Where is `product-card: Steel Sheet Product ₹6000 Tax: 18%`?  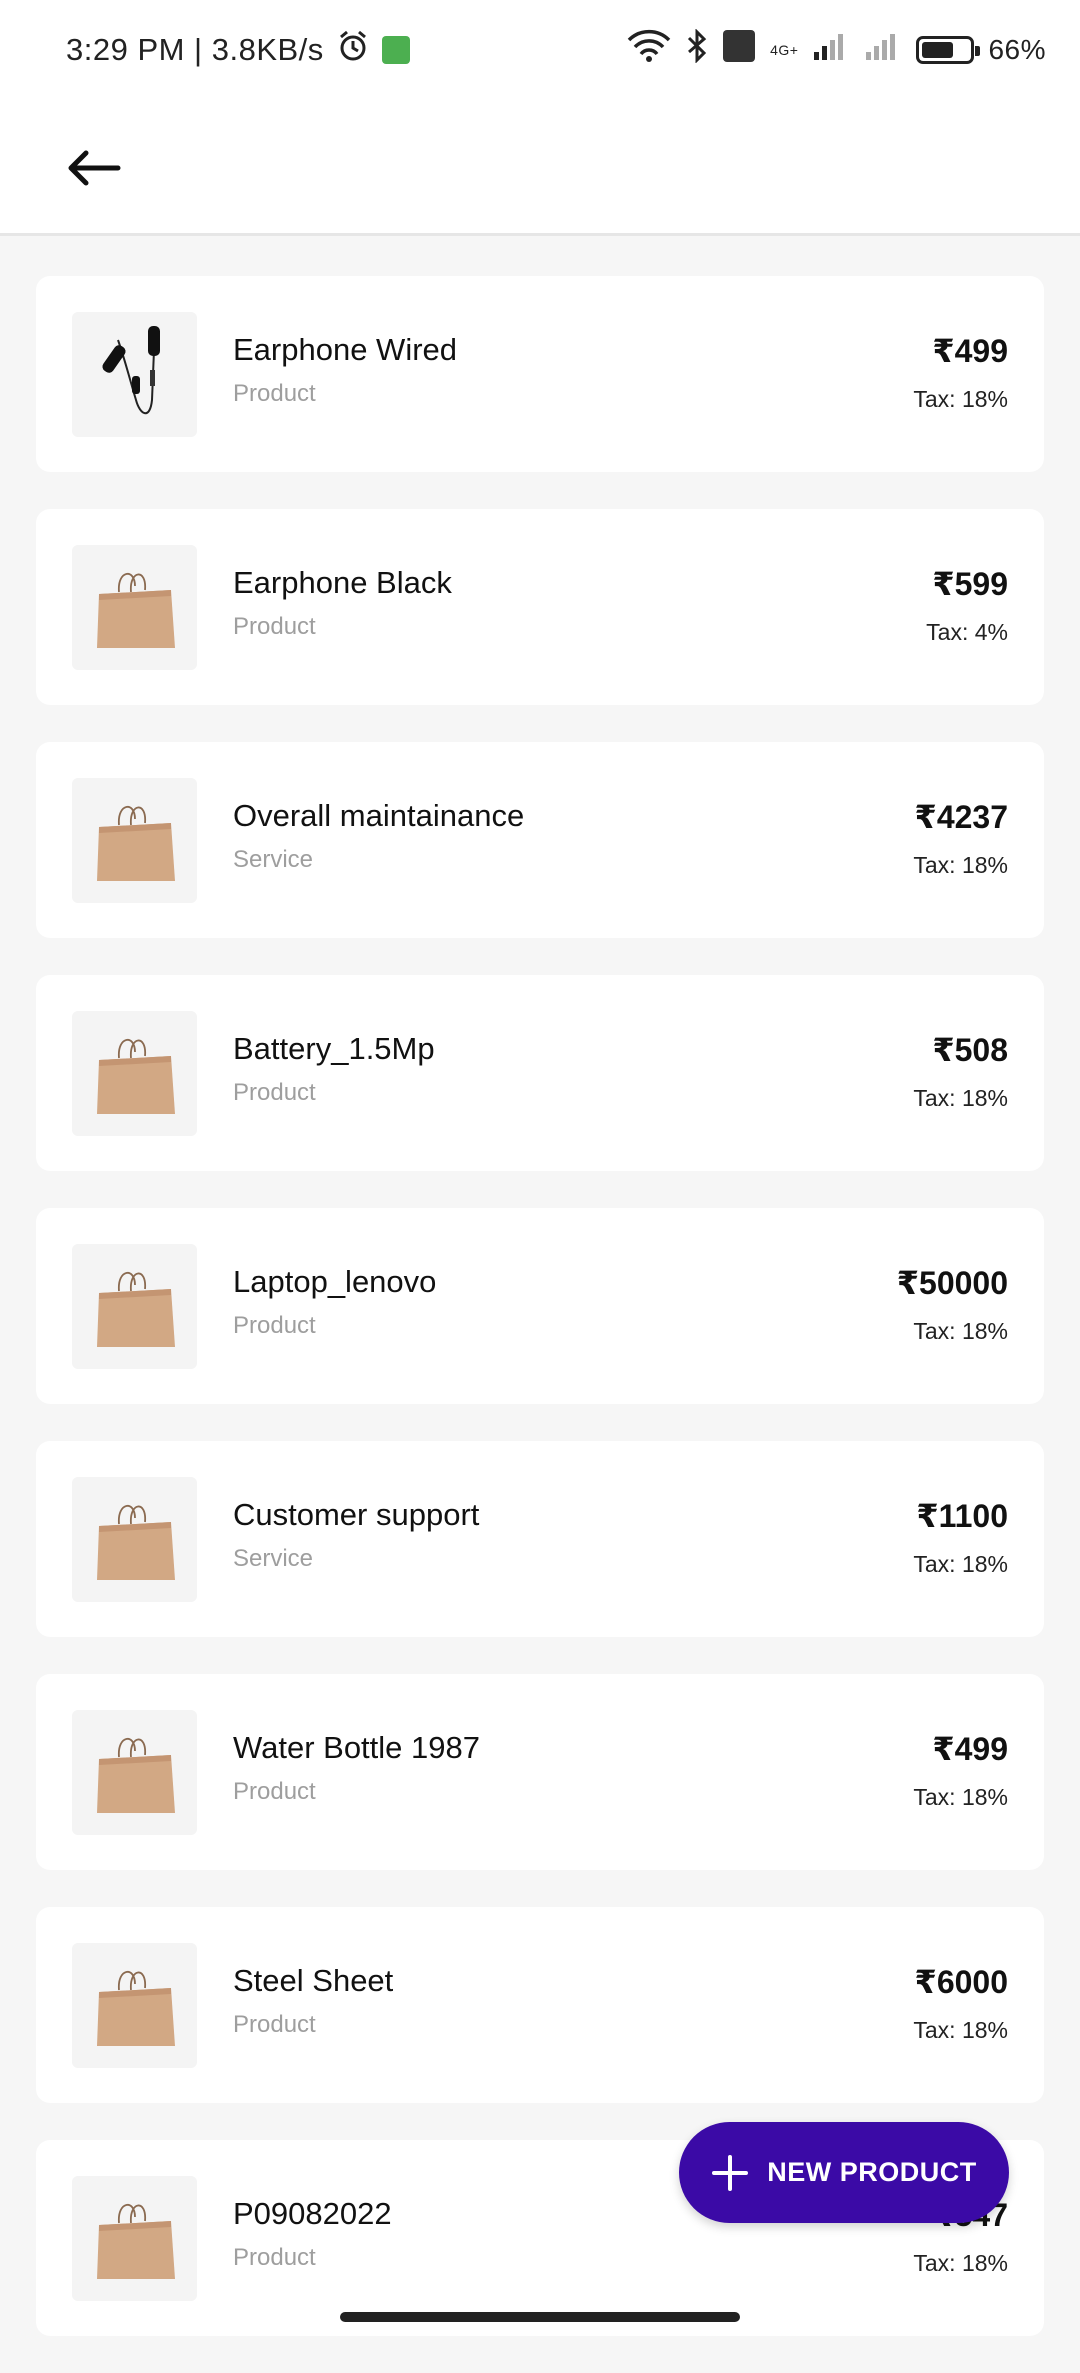 product-card: Steel Sheet Product ₹6000 Tax: 18% is located at coordinates (540, 2005).